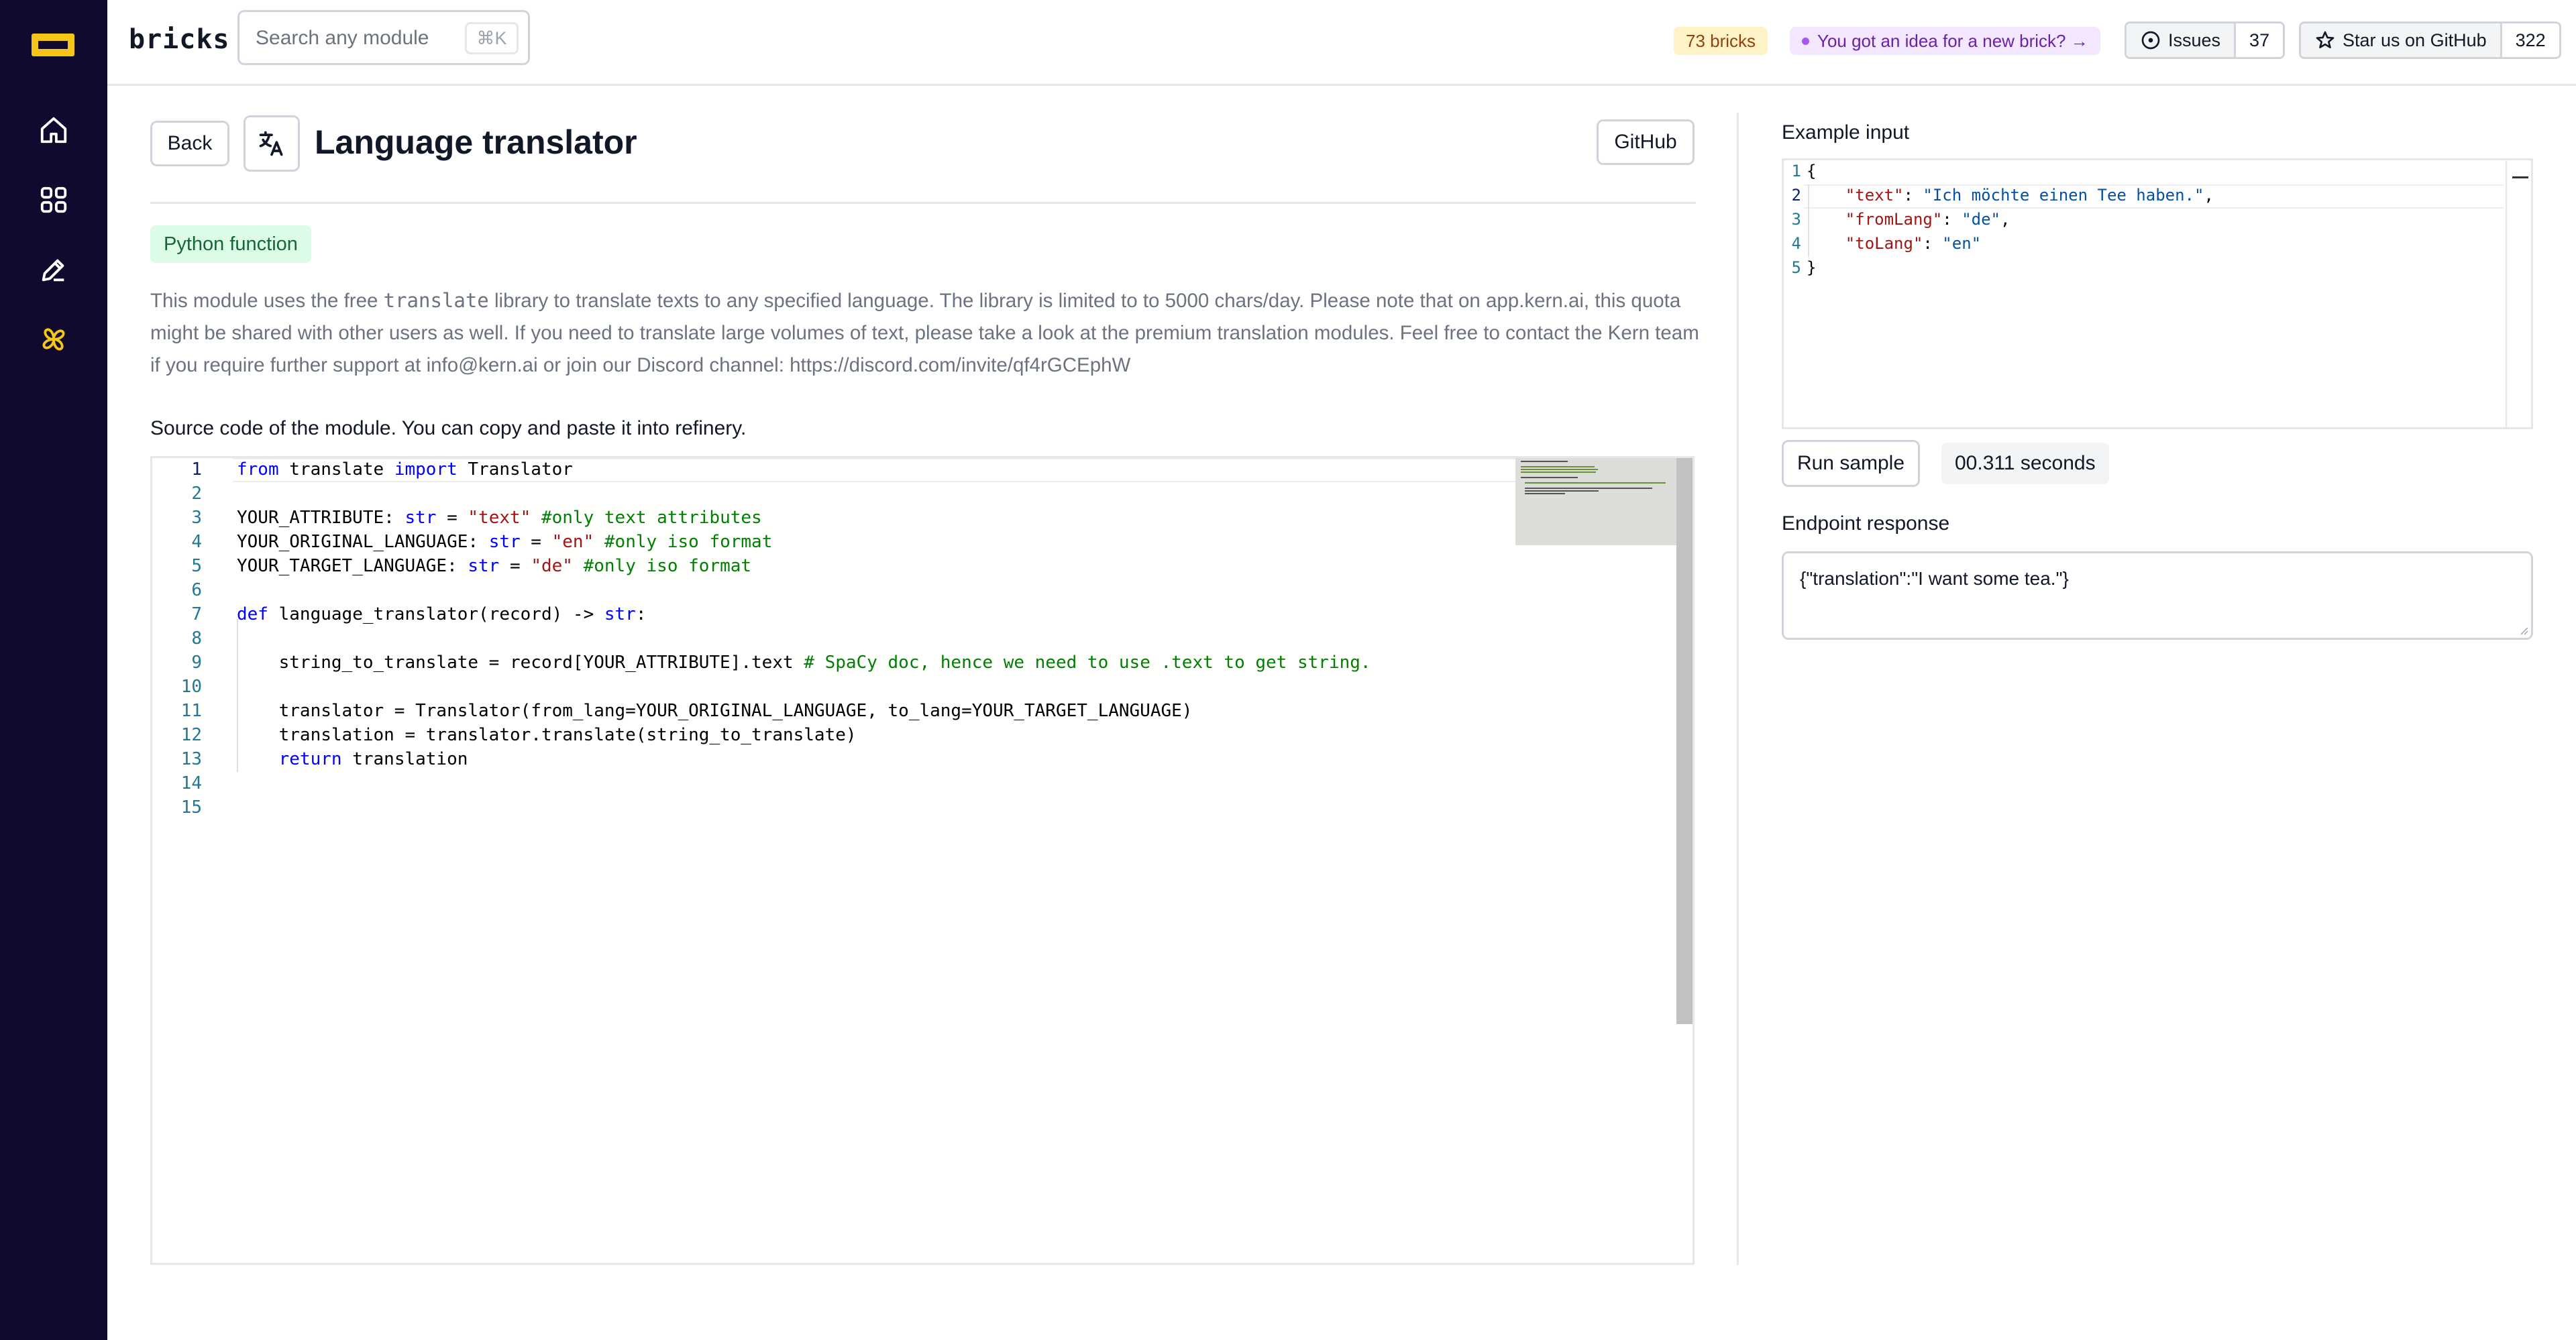 This screenshot has width=2576, height=1340. I want to click on star-github-button: Star us on GitHub 322, so click(2430, 40).